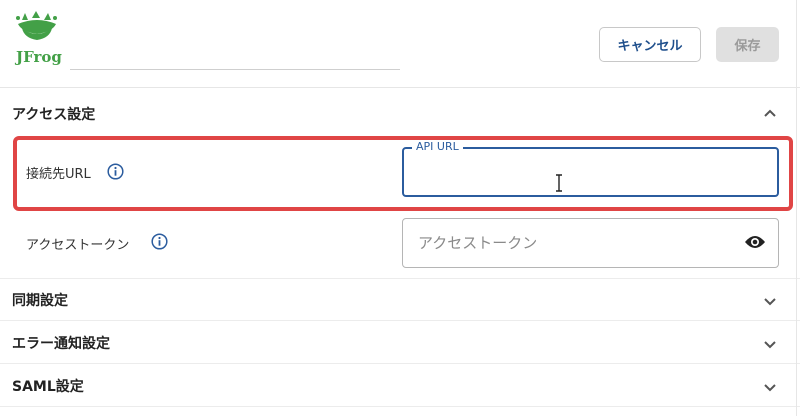  What do you see at coordinates (78, 245) in the screenshot?
I see `token-label: アクセストークン` at bounding box center [78, 245].